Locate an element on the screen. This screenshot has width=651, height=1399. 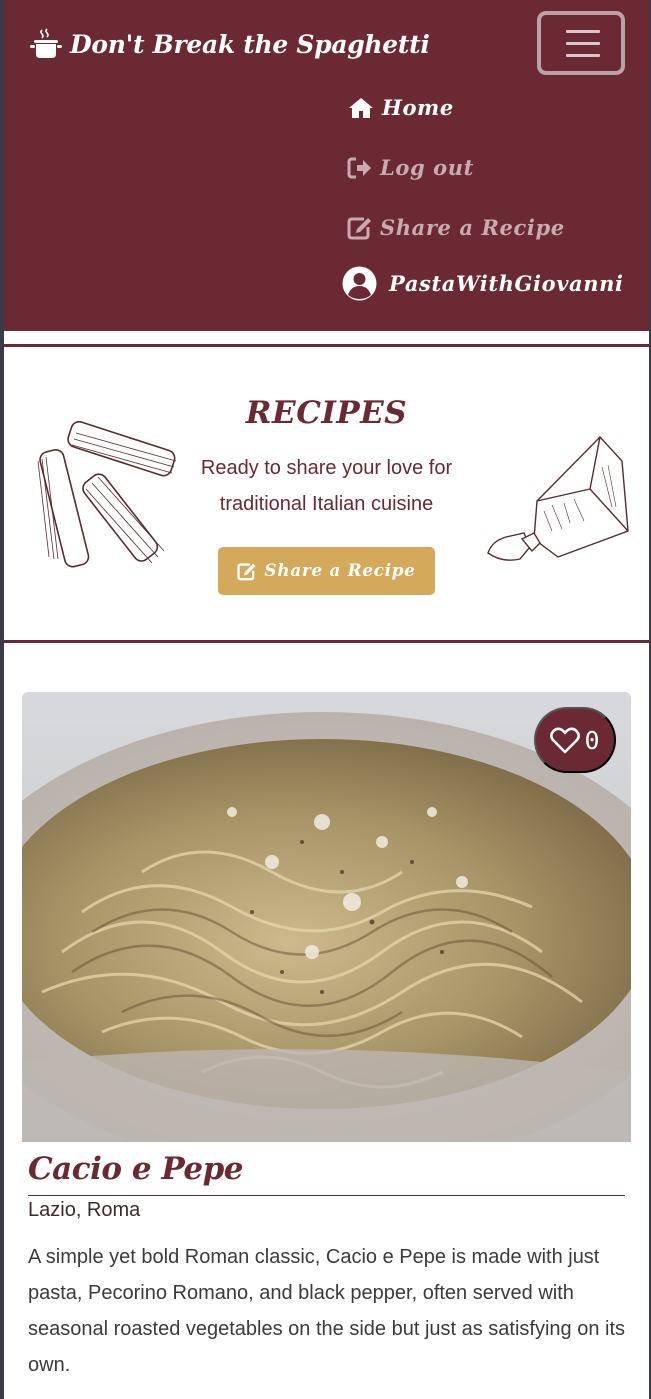
nav-logout-link: Log out is located at coordinates (410, 167).